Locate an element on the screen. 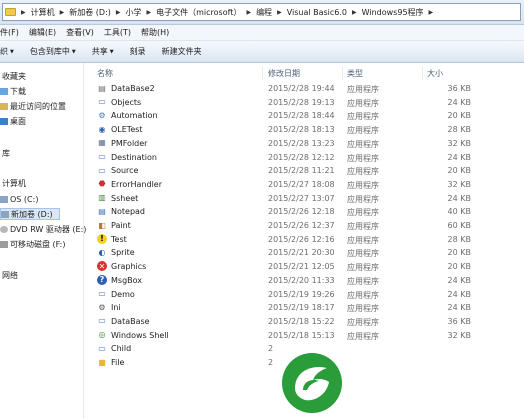 The height and width of the screenshot is (419, 524). file-date: 2015/2/18 15:22 is located at coordinates (301, 321).